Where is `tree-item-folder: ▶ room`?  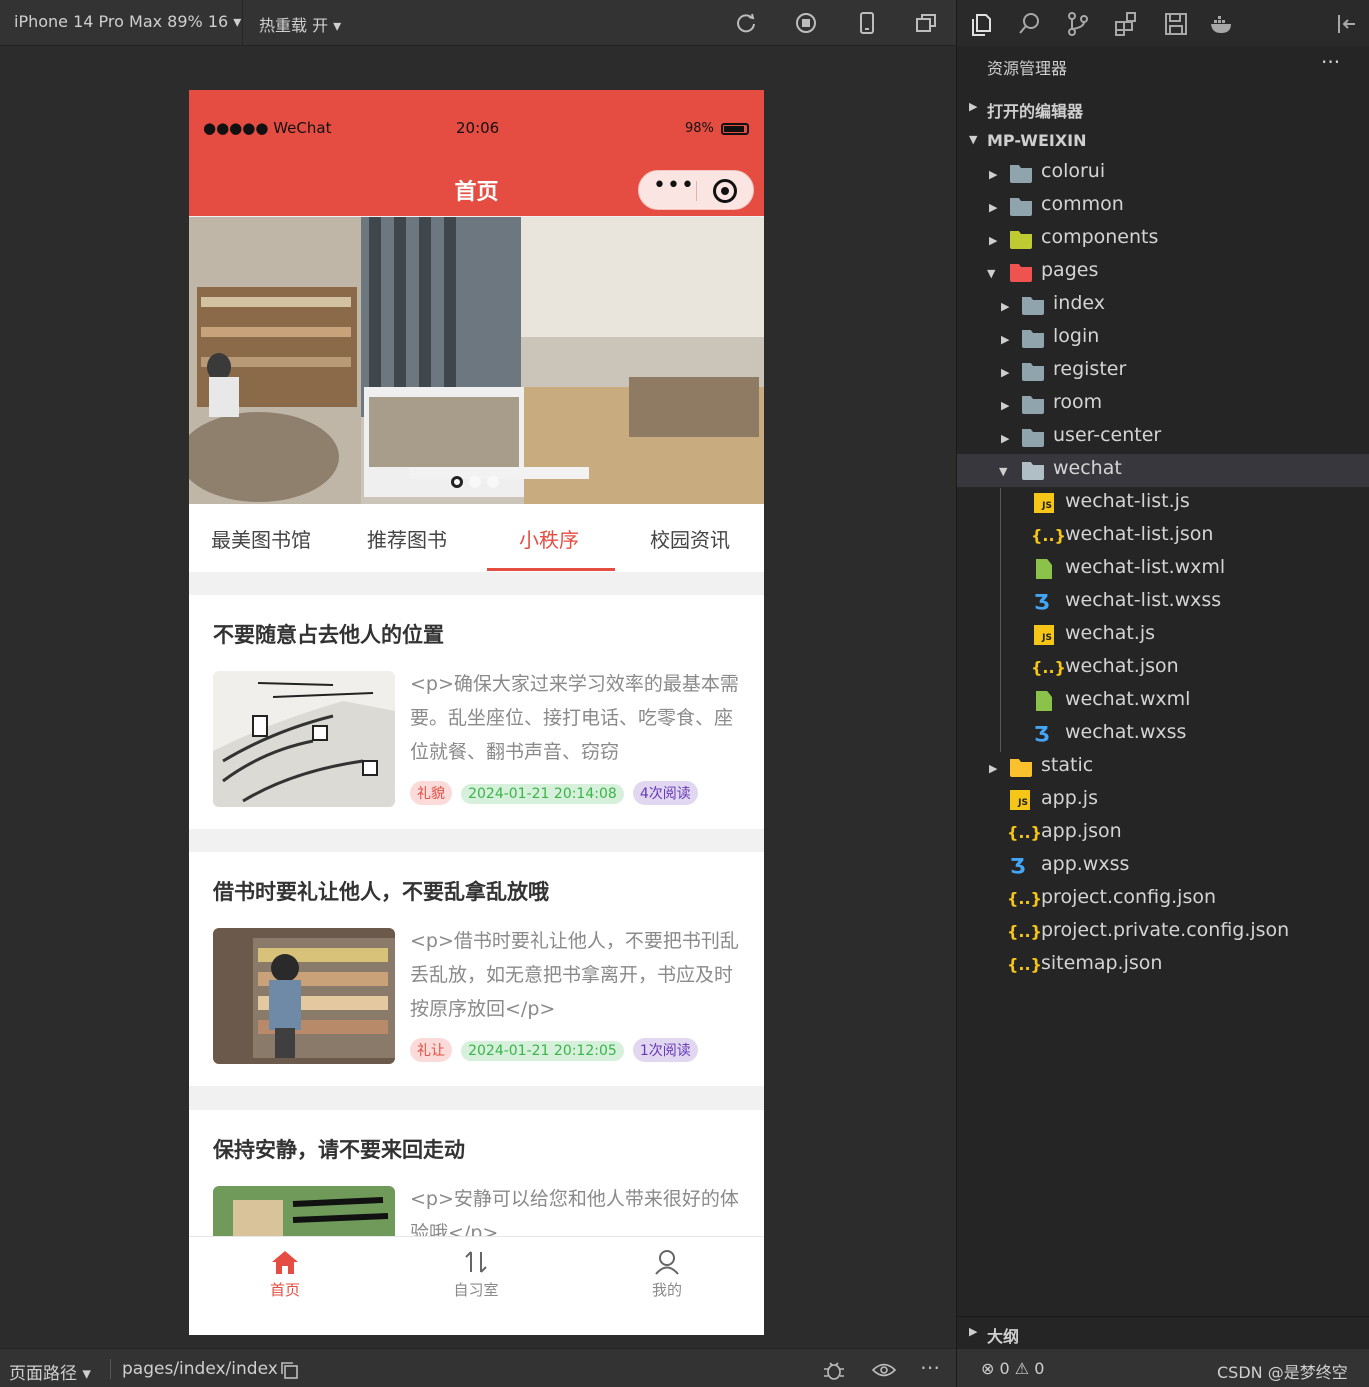
tree-item-folder: ▶ room is located at coordinates (1163, 404).